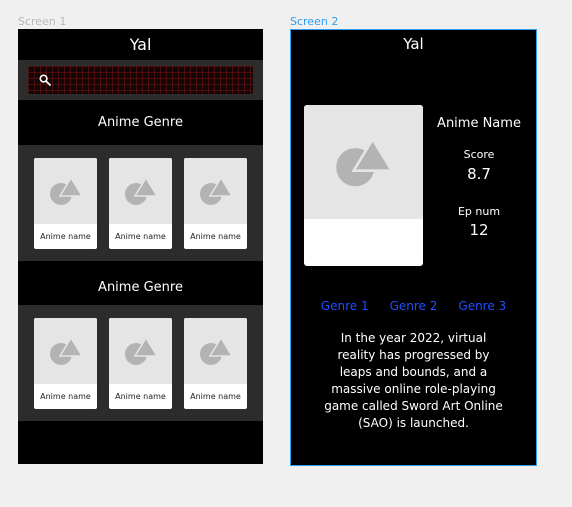 The image size is (572, 507). What do you see at coordinates (482, 306) in the screenshot?
I see `genre-link-3: Genre 3` at bounding box center [482, 306].